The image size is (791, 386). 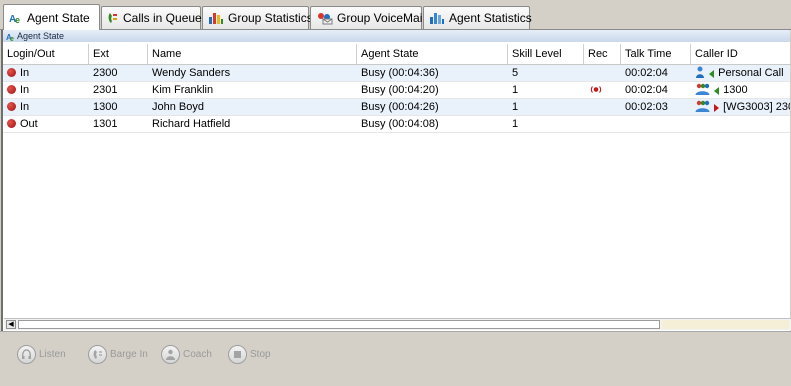 I want to click on outgoing-arrow-icon, so click(x=717, y=108).